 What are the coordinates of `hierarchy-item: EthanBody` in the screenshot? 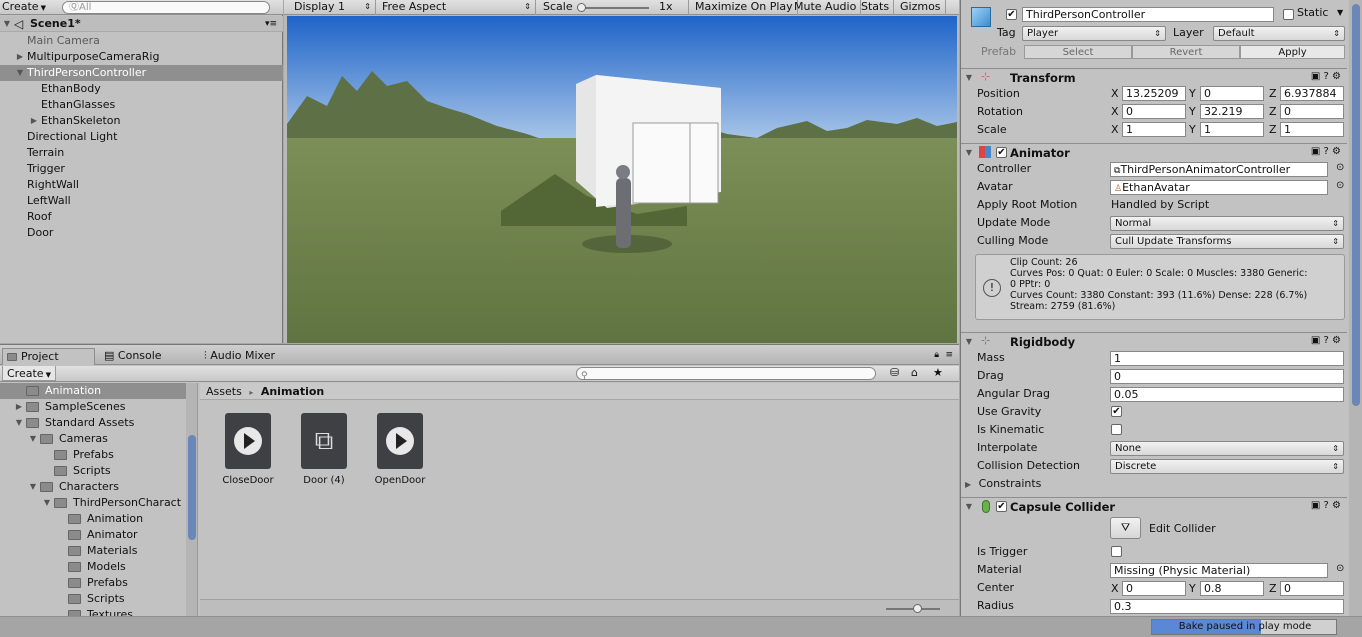 It's located at (141, 89).